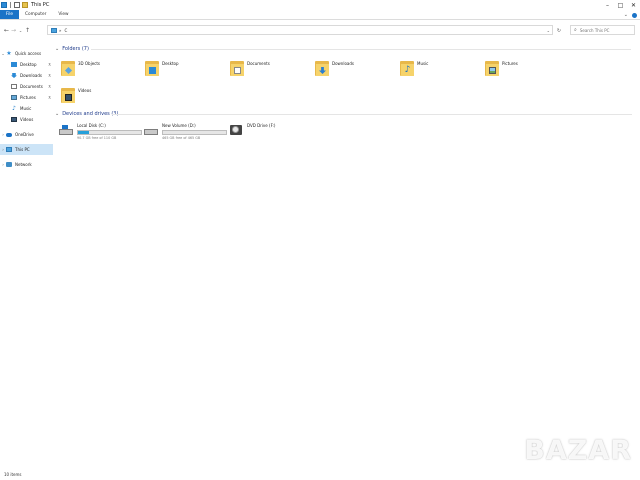 This screenshot has width=640, height=480. I want to click on sidebar-item-pictures: Pictures ⊼, so click(26, 97).